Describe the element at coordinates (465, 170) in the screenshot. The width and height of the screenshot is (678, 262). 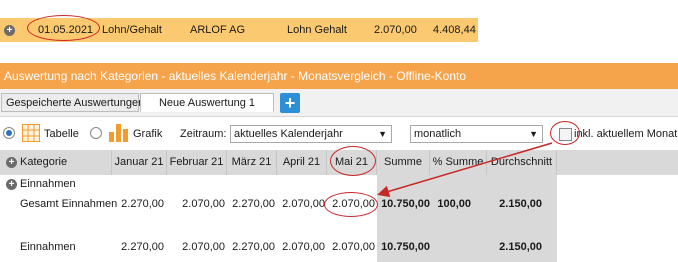
I see `annotation-arrow` at that location.